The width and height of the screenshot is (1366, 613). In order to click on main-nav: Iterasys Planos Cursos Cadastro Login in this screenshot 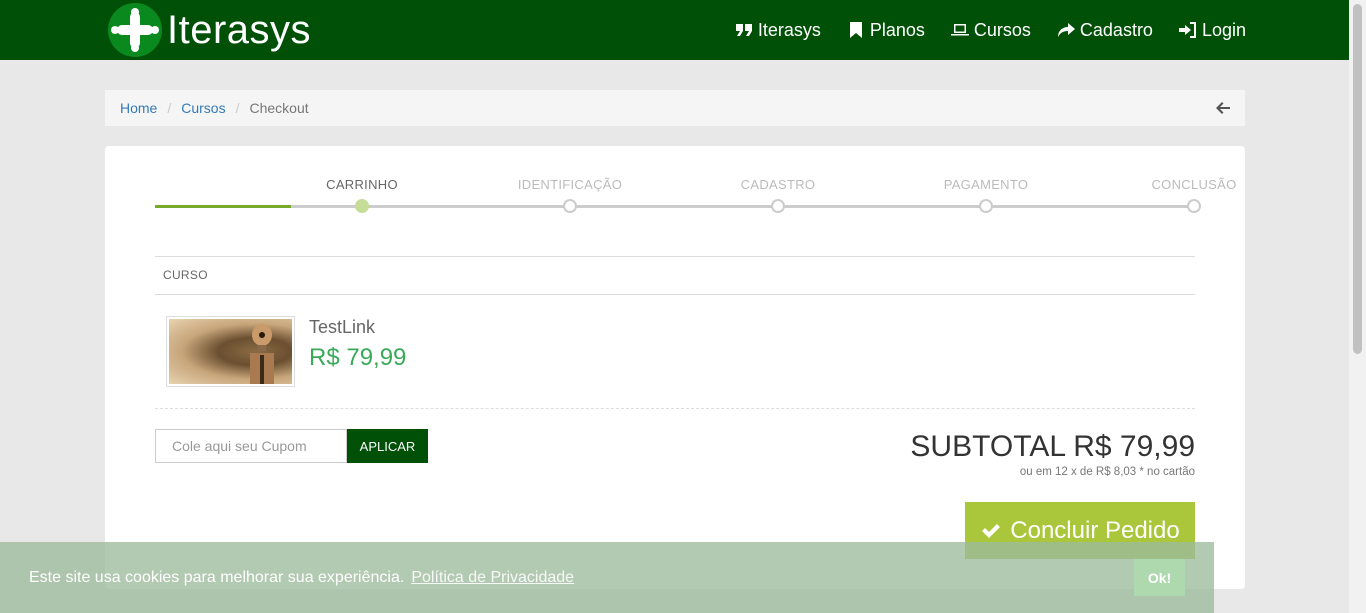, I will do `click(990, 30)`.